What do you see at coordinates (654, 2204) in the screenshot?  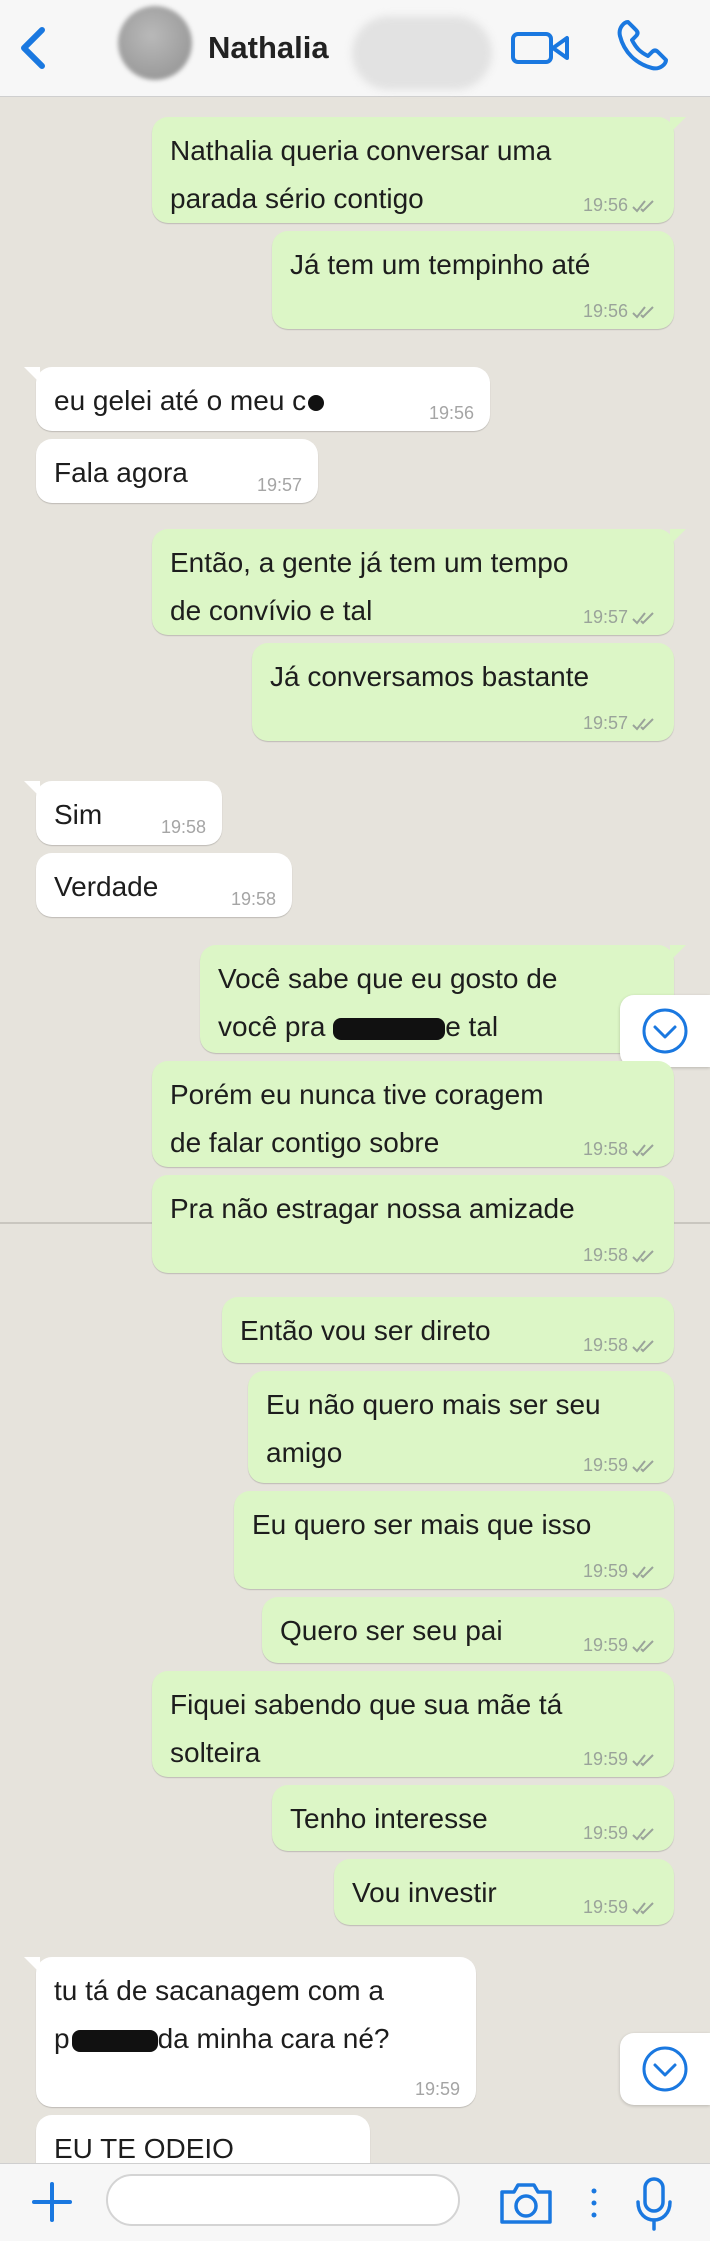 I see `microphone-icon` at bounding box center [654, 2204].